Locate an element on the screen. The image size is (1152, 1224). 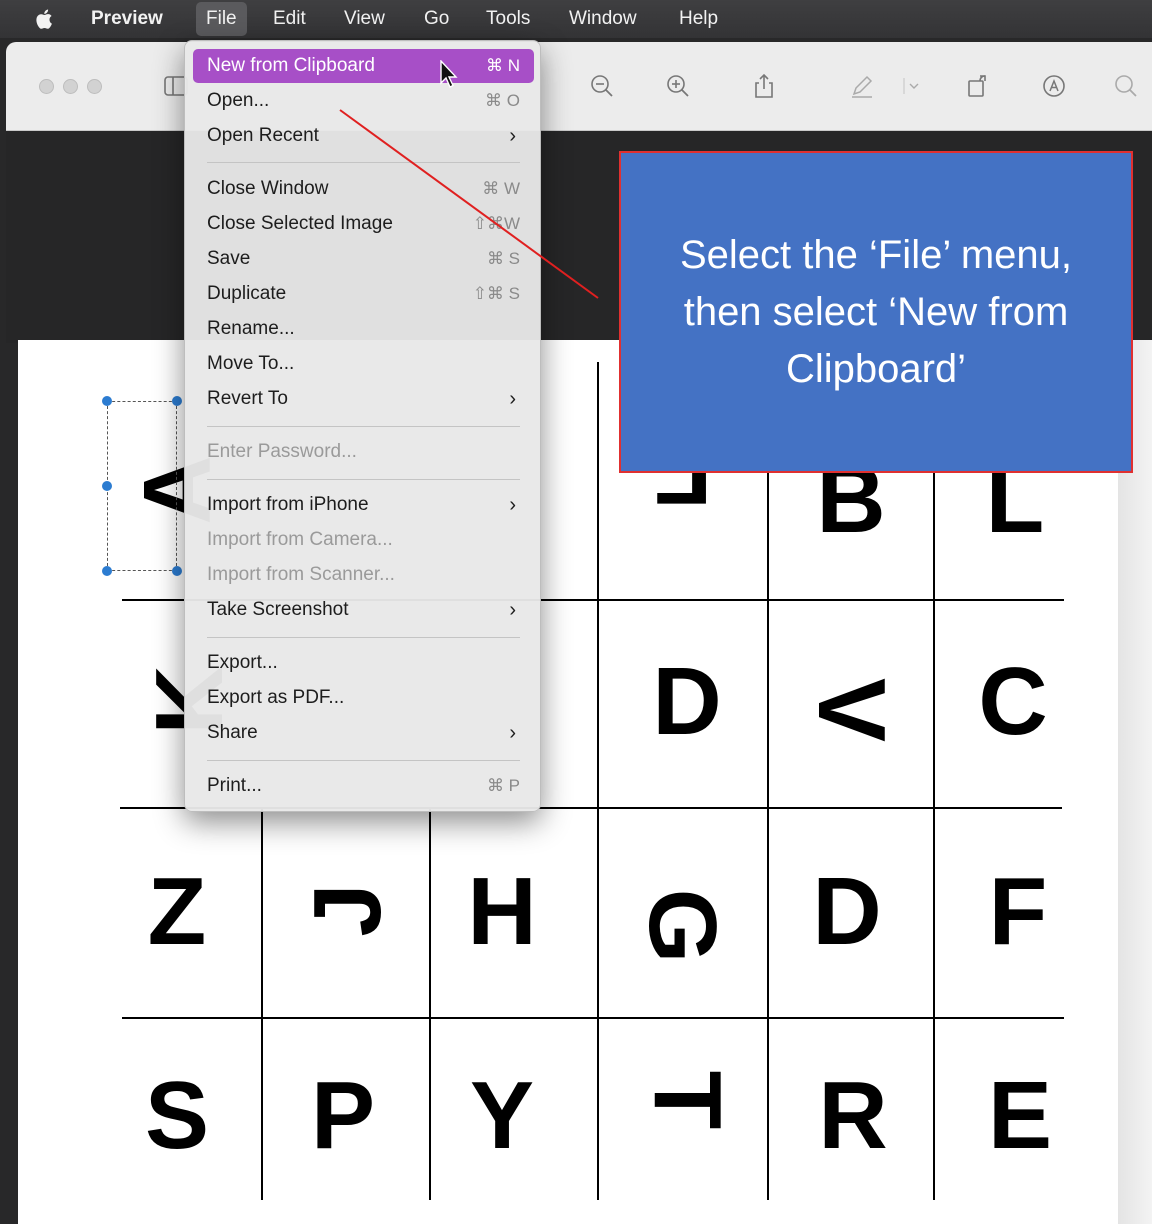
menu-item-revert-to: Revert To › is located at coordinates (363, 399).